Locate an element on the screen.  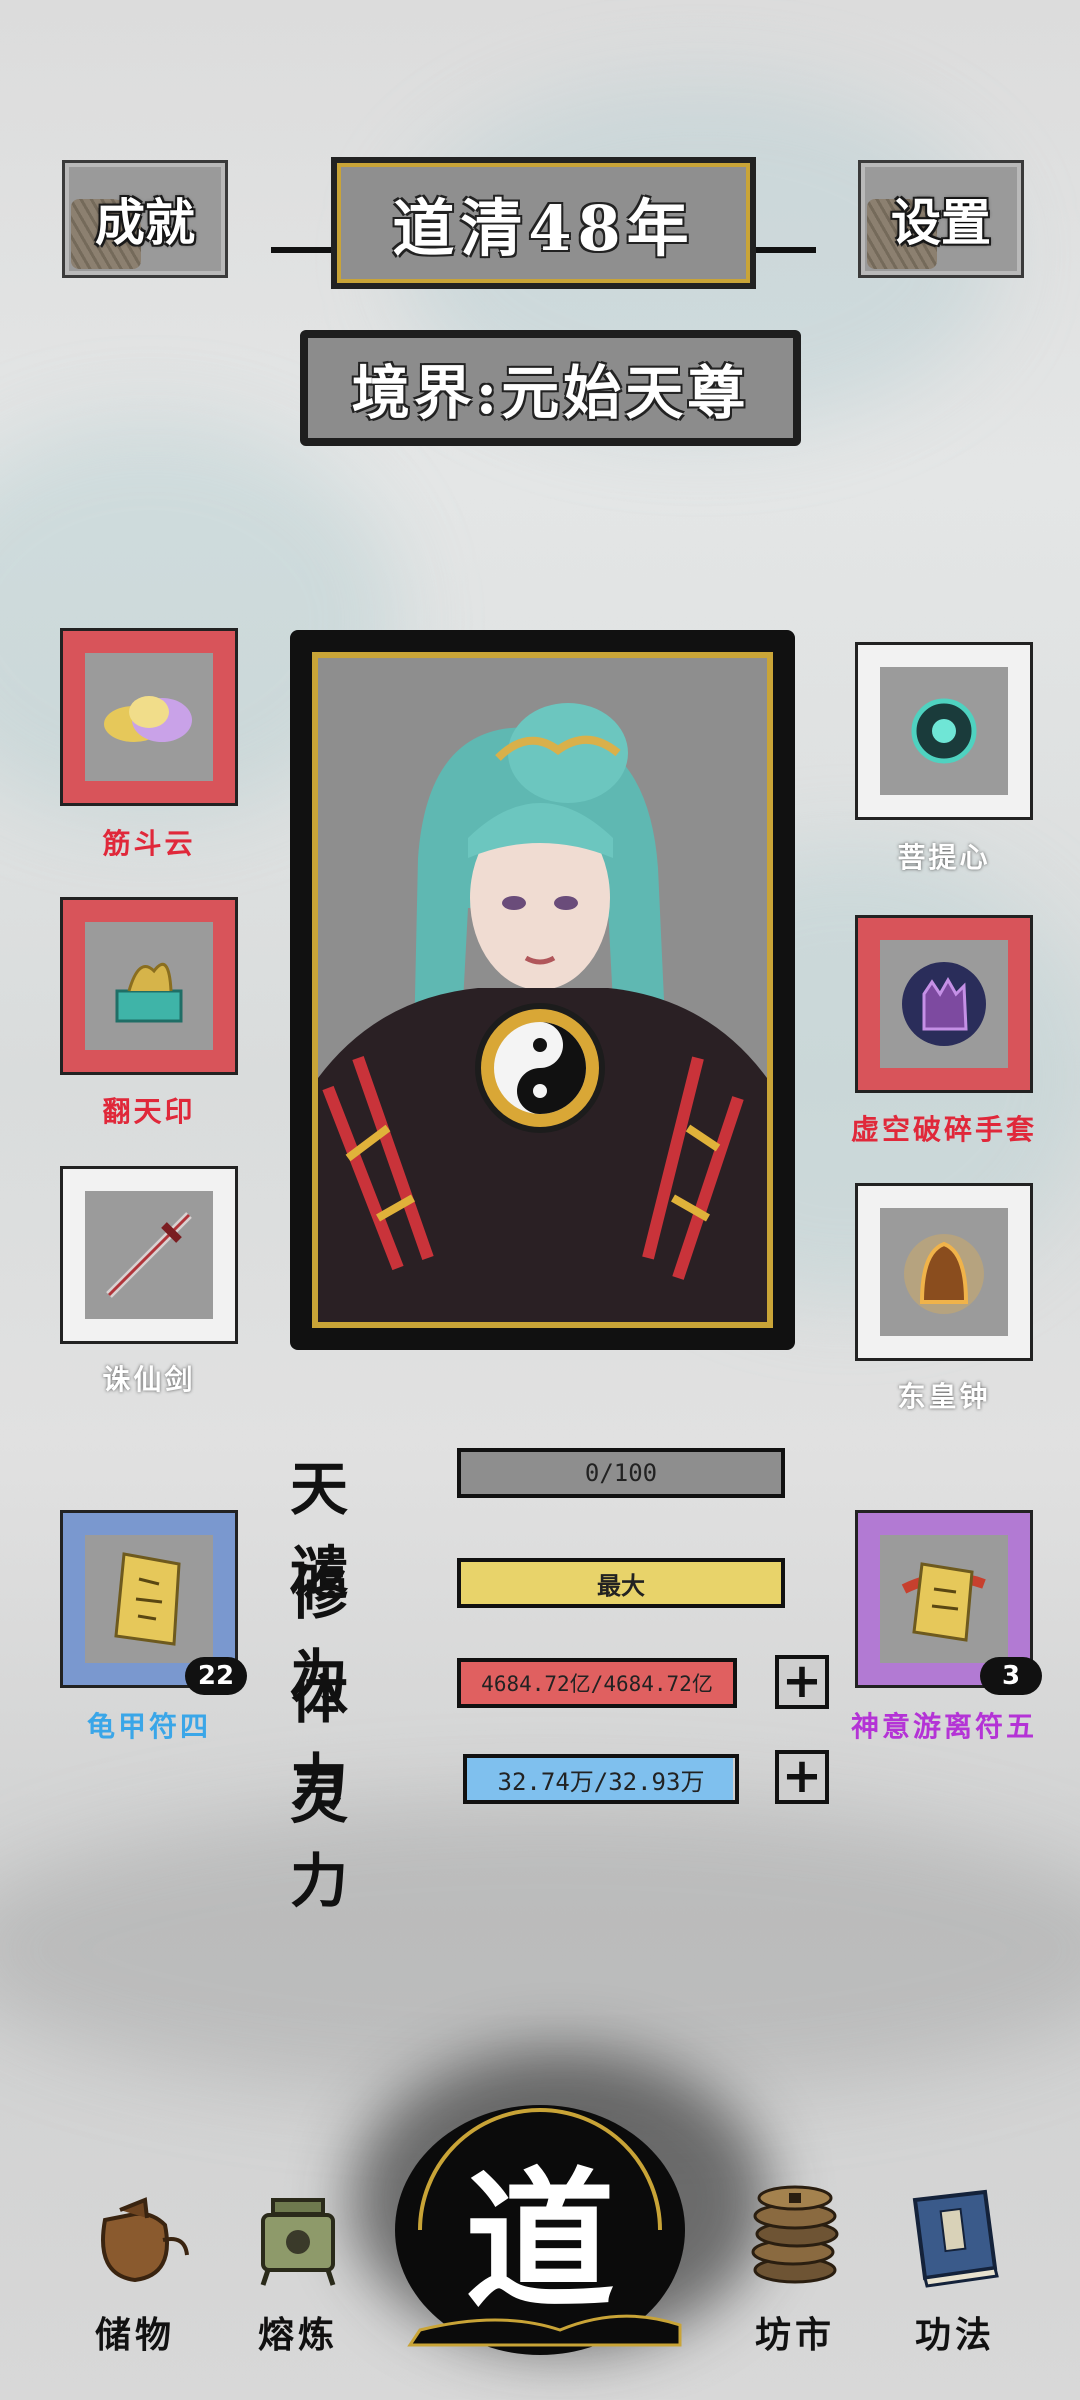
character-figure is located at coordinates (542, 1012).